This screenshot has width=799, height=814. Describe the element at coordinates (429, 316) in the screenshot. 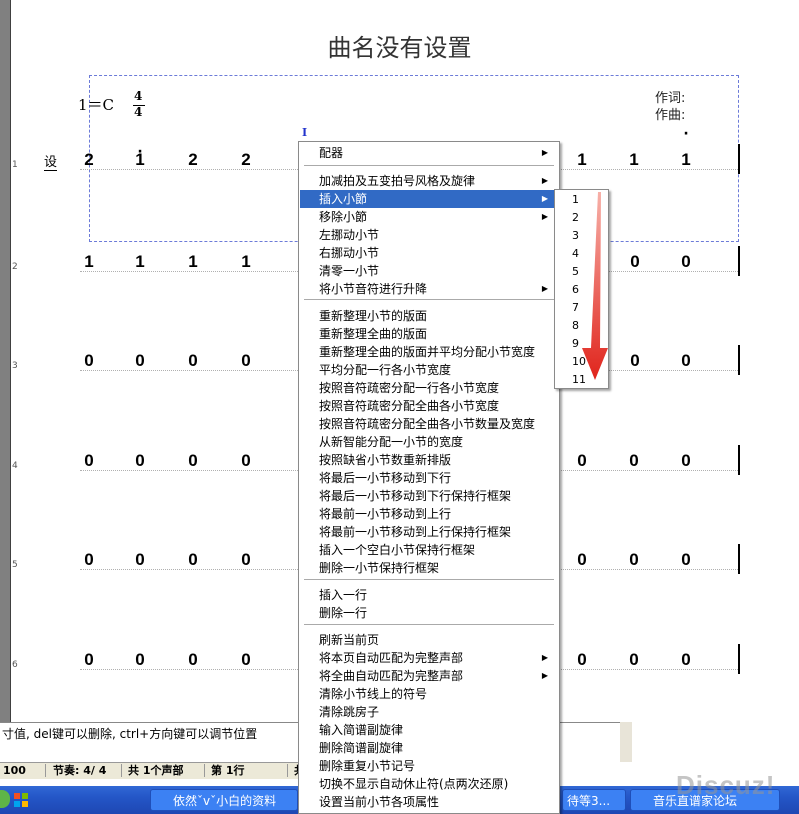

I see `menu-item: 重新整理小节的版面` at that location.